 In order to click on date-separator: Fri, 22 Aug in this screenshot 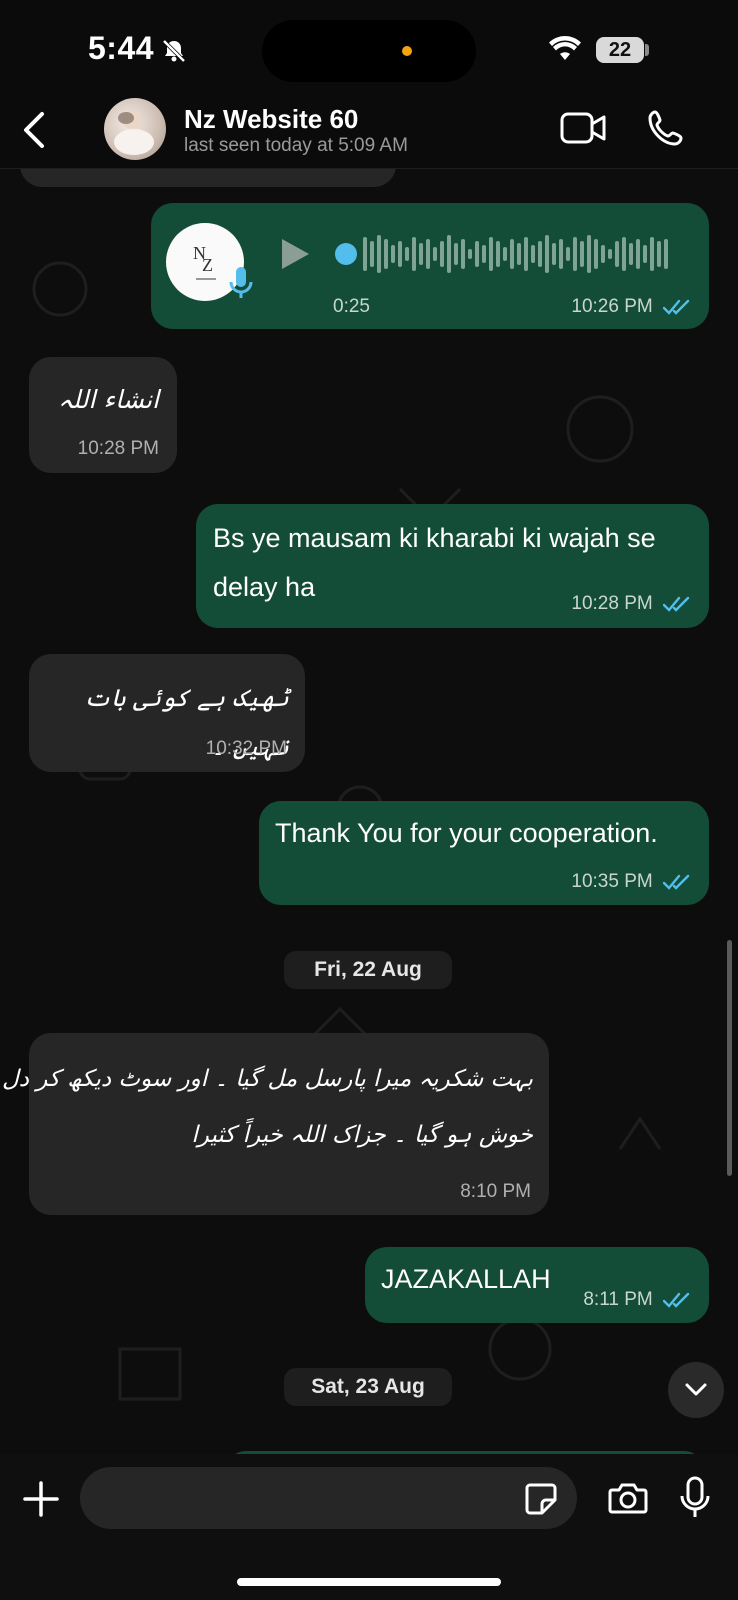, I will do `click(368, 970)`.